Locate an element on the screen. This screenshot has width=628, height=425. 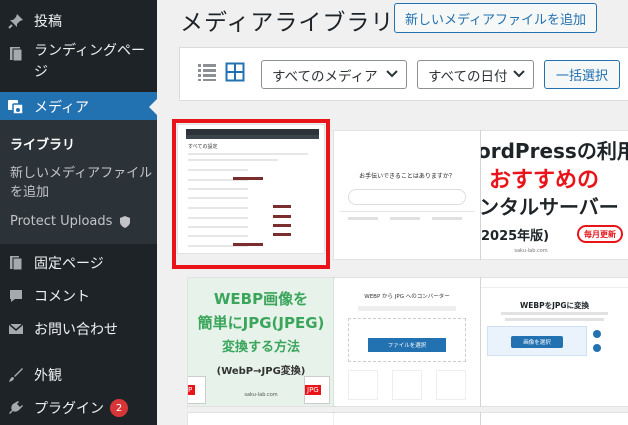
thumb-title-line4: (WebP→JPG変換) is located at coordinates (261, 371).